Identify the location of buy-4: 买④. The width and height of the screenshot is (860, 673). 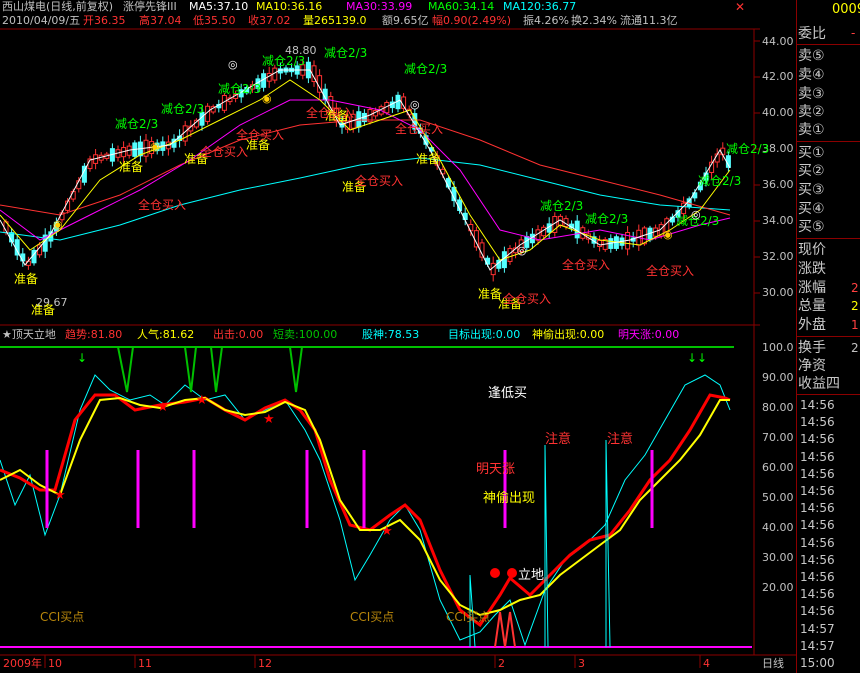
(811, 209).